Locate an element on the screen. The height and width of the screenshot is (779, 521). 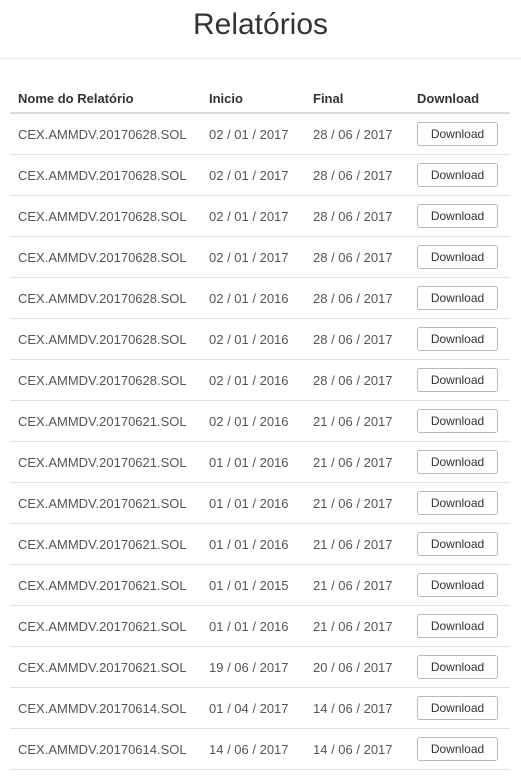
start-date-cell: 01 / 04 / 2017 is located at coordinates (253, 708).